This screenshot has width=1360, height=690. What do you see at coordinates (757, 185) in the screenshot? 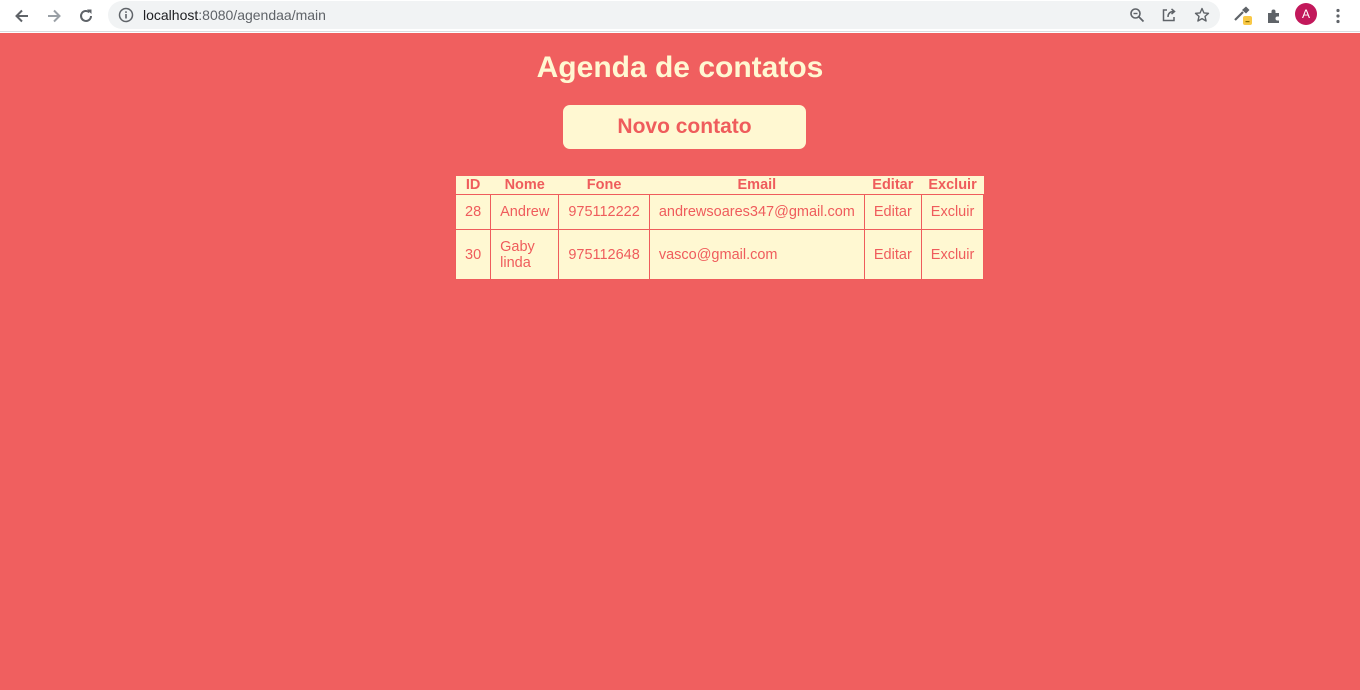
I see `header-email: Email` at bounding box center [757, 185].